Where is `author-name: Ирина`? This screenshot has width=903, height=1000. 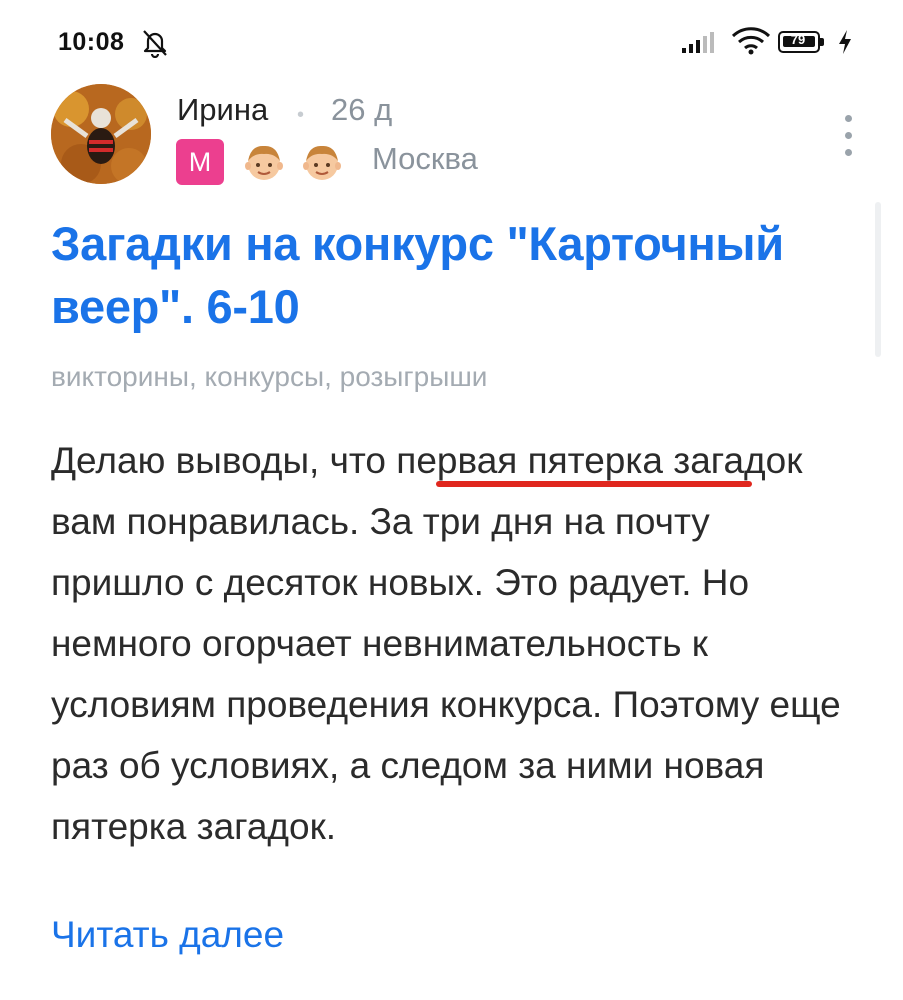
author-name: Ирина is located at coordinates (222, 110).